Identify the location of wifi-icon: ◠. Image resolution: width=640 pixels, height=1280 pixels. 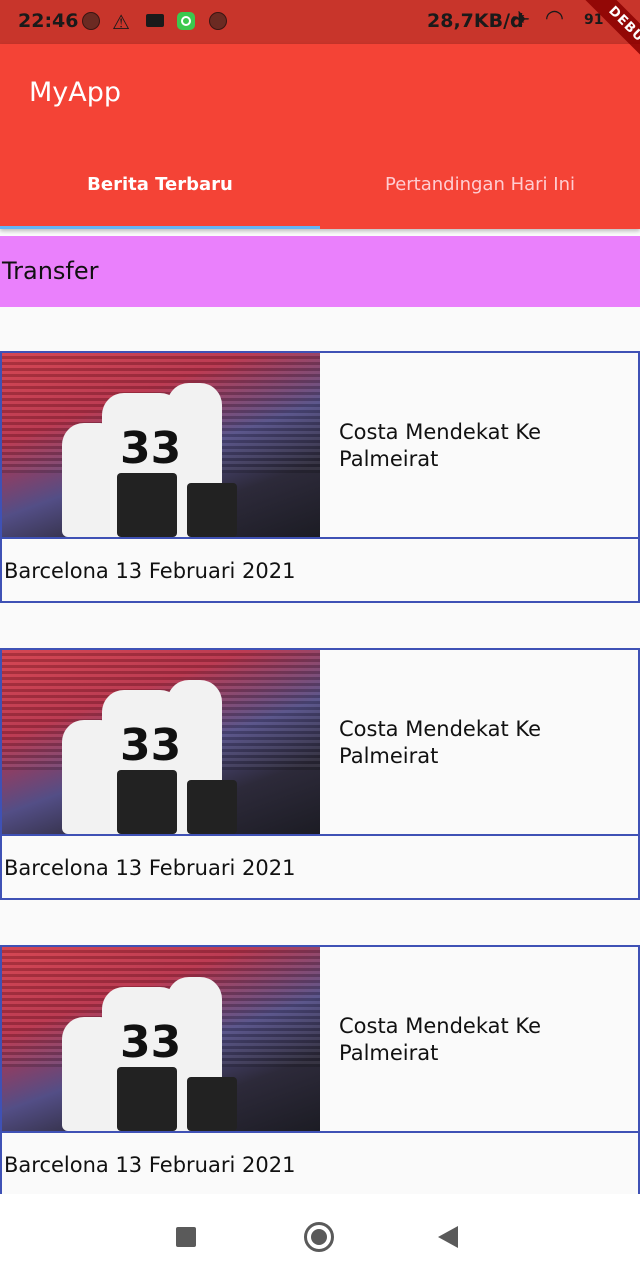
(554, 18).